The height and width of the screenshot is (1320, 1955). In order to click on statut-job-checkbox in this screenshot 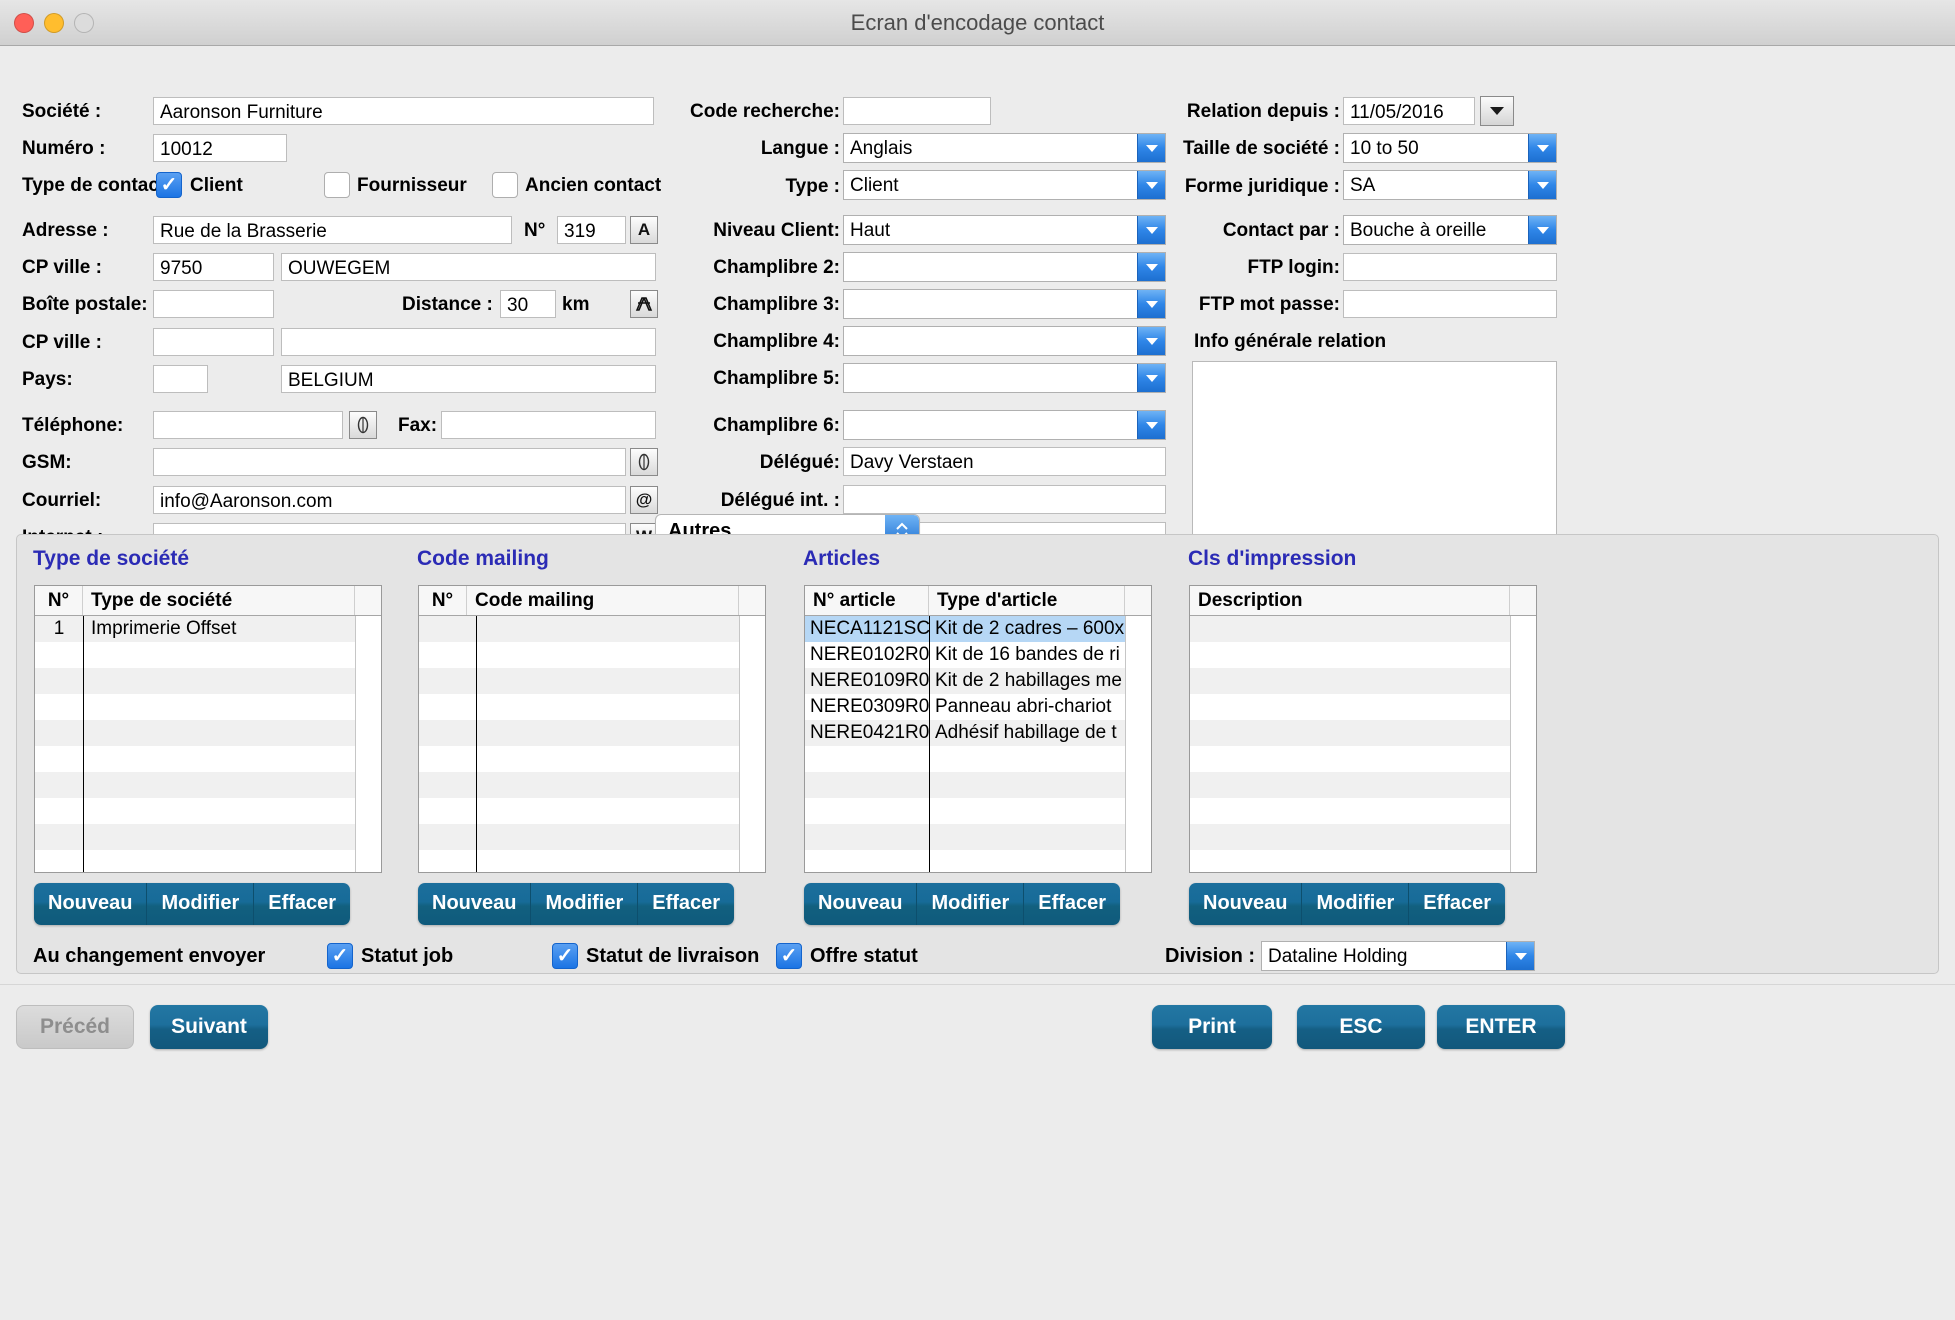, I will do `click(340, 956)`.